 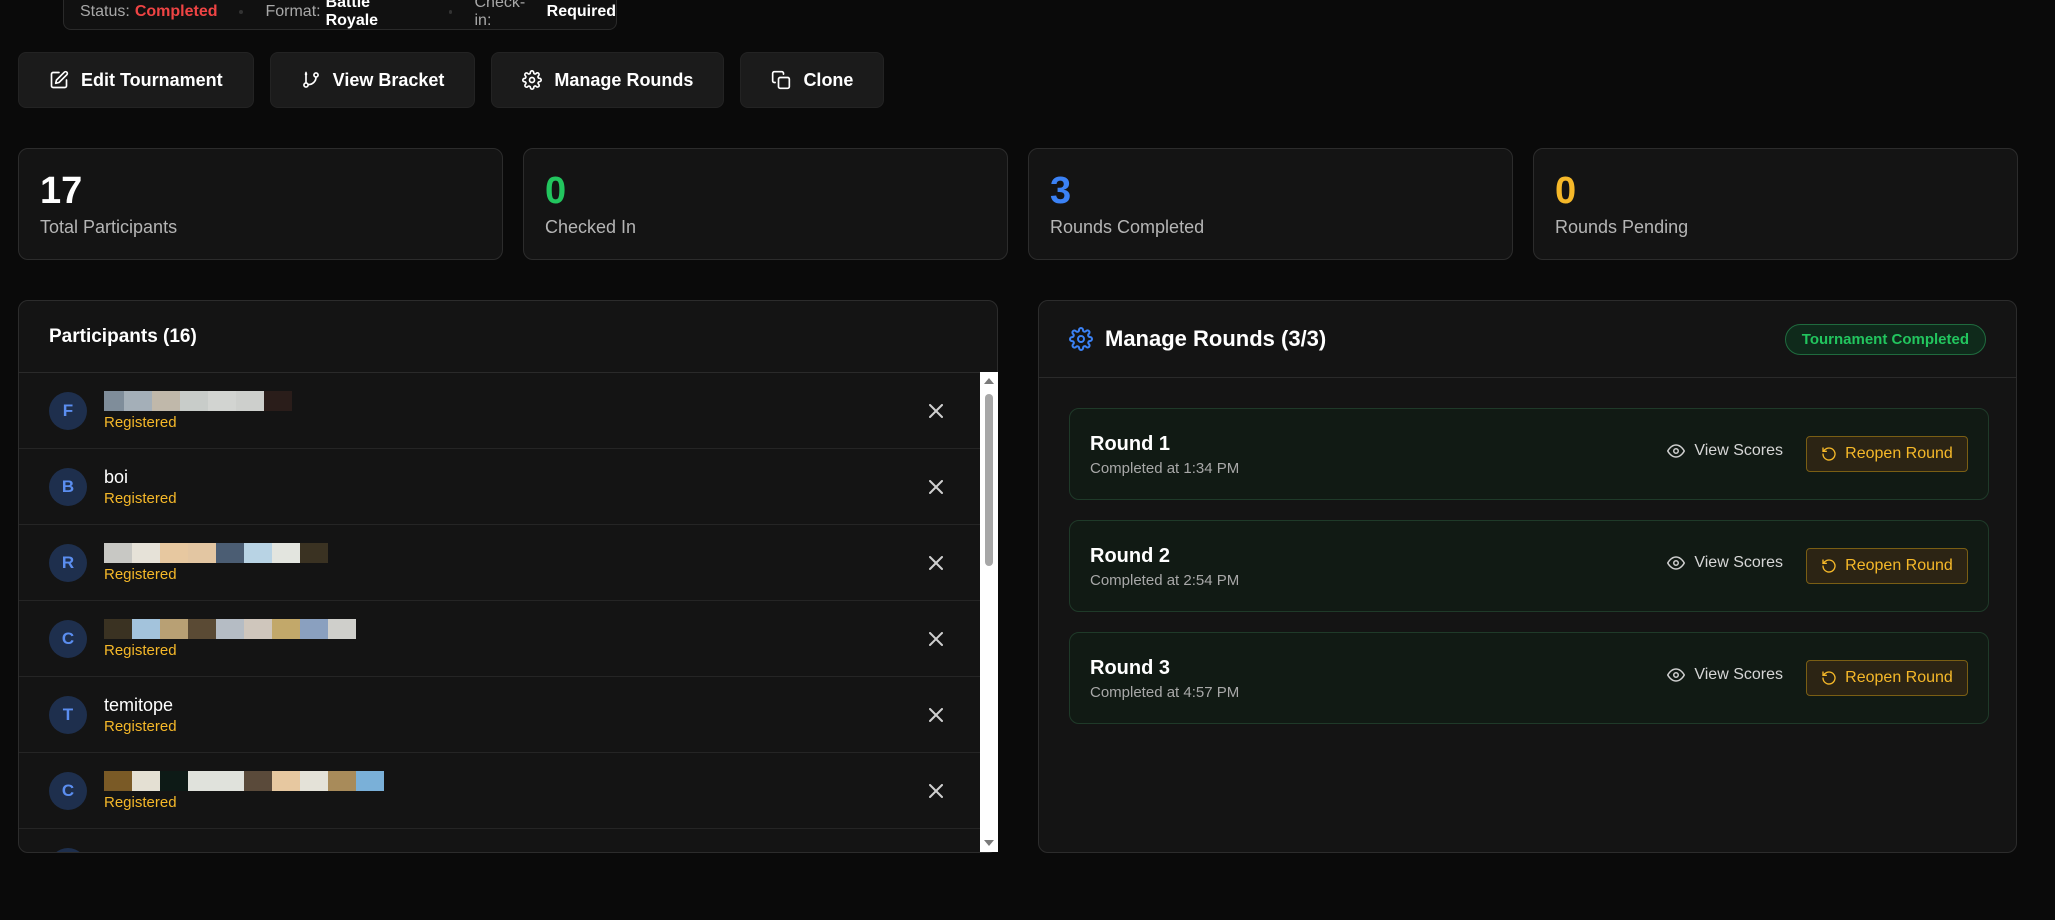 I want to click on list-item, so click(x=508, y=840).